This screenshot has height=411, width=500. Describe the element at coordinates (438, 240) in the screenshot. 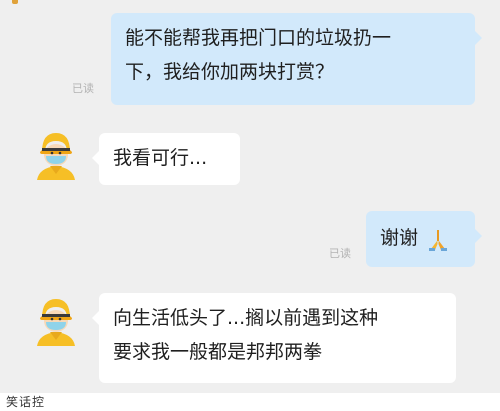

I see `praying-hands-emoji-icon` at that location.